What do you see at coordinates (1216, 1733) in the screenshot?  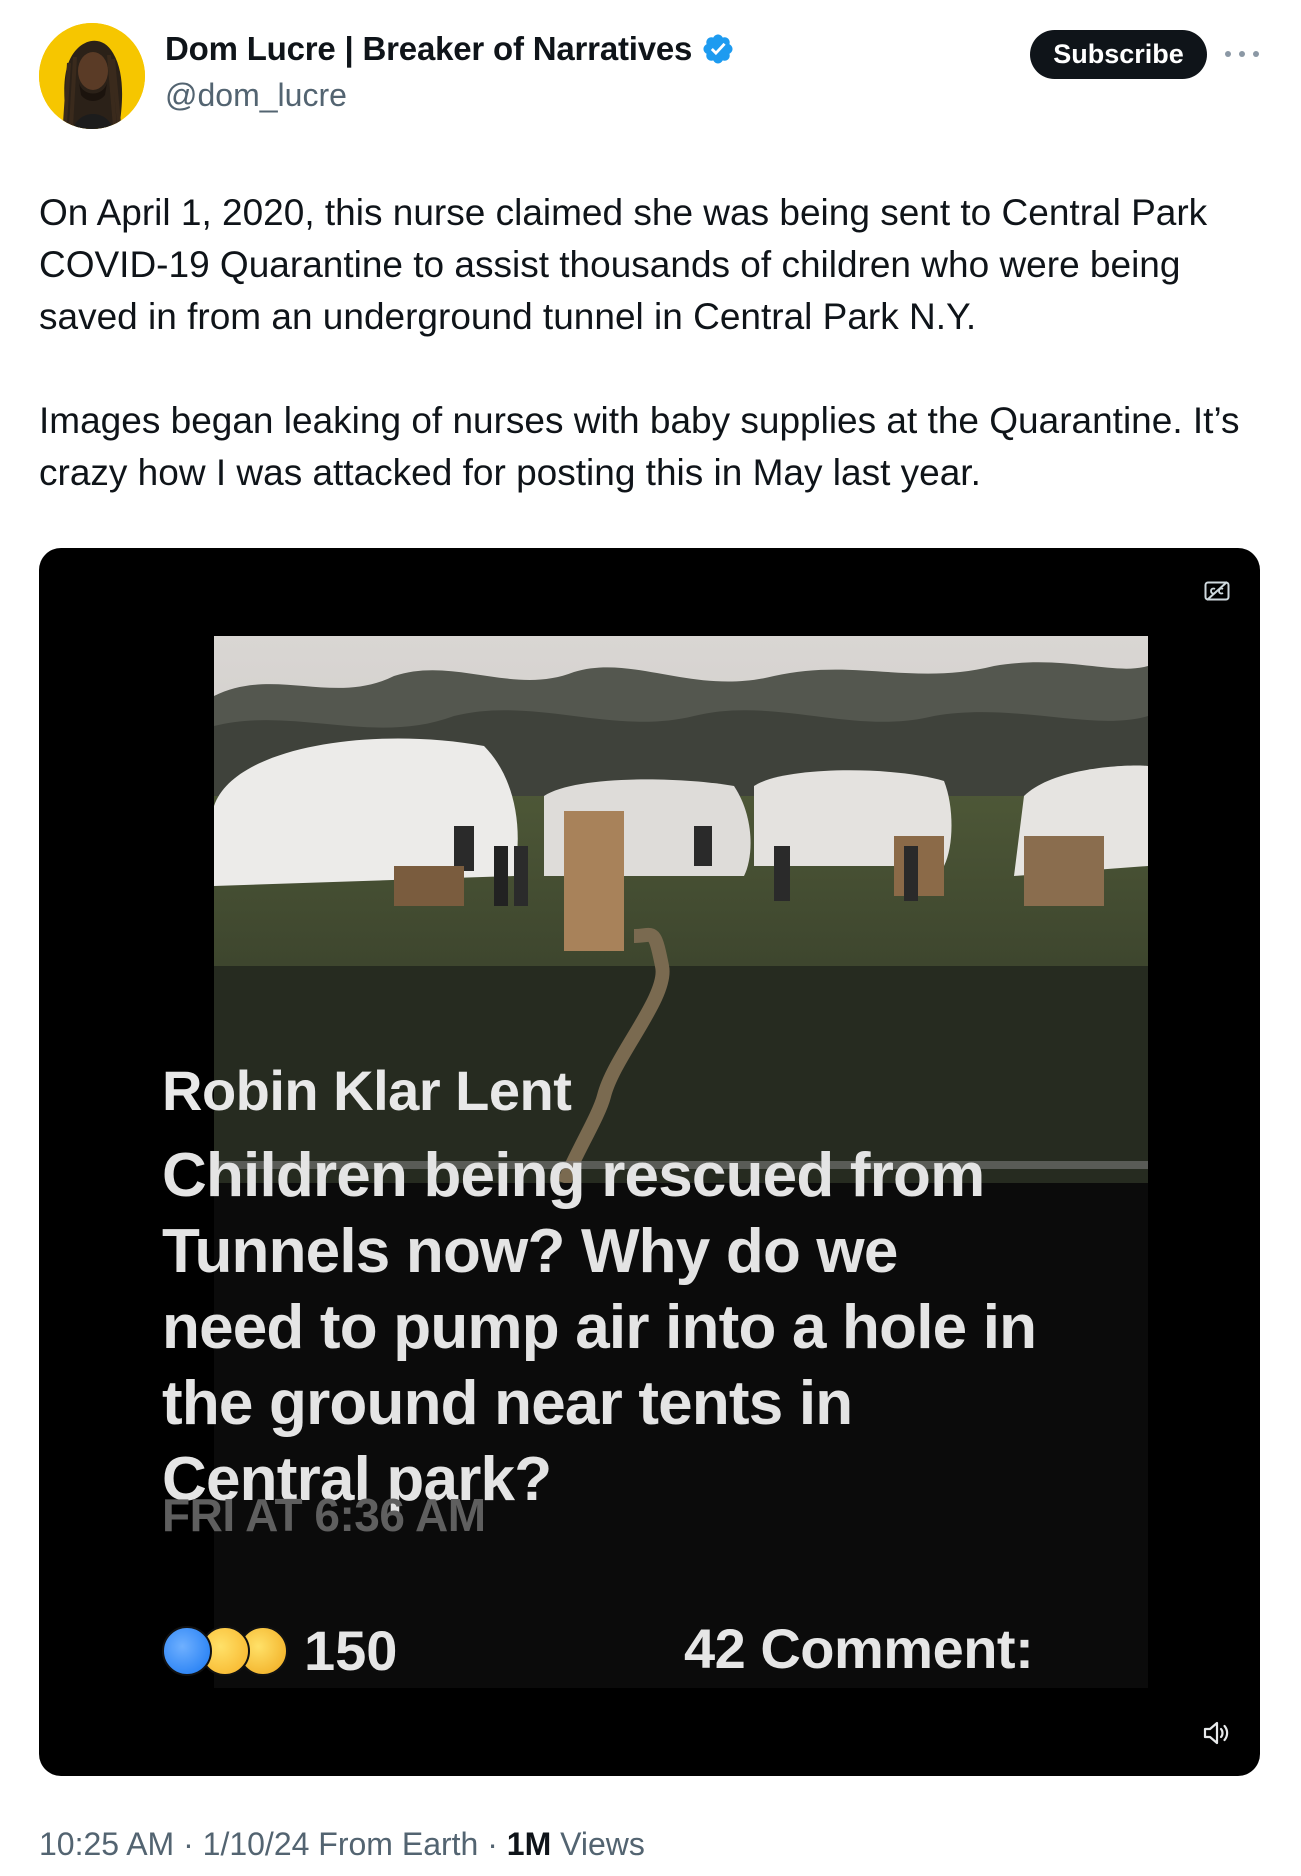 I see `volume-icon` at bounding box center [1216, 1733].